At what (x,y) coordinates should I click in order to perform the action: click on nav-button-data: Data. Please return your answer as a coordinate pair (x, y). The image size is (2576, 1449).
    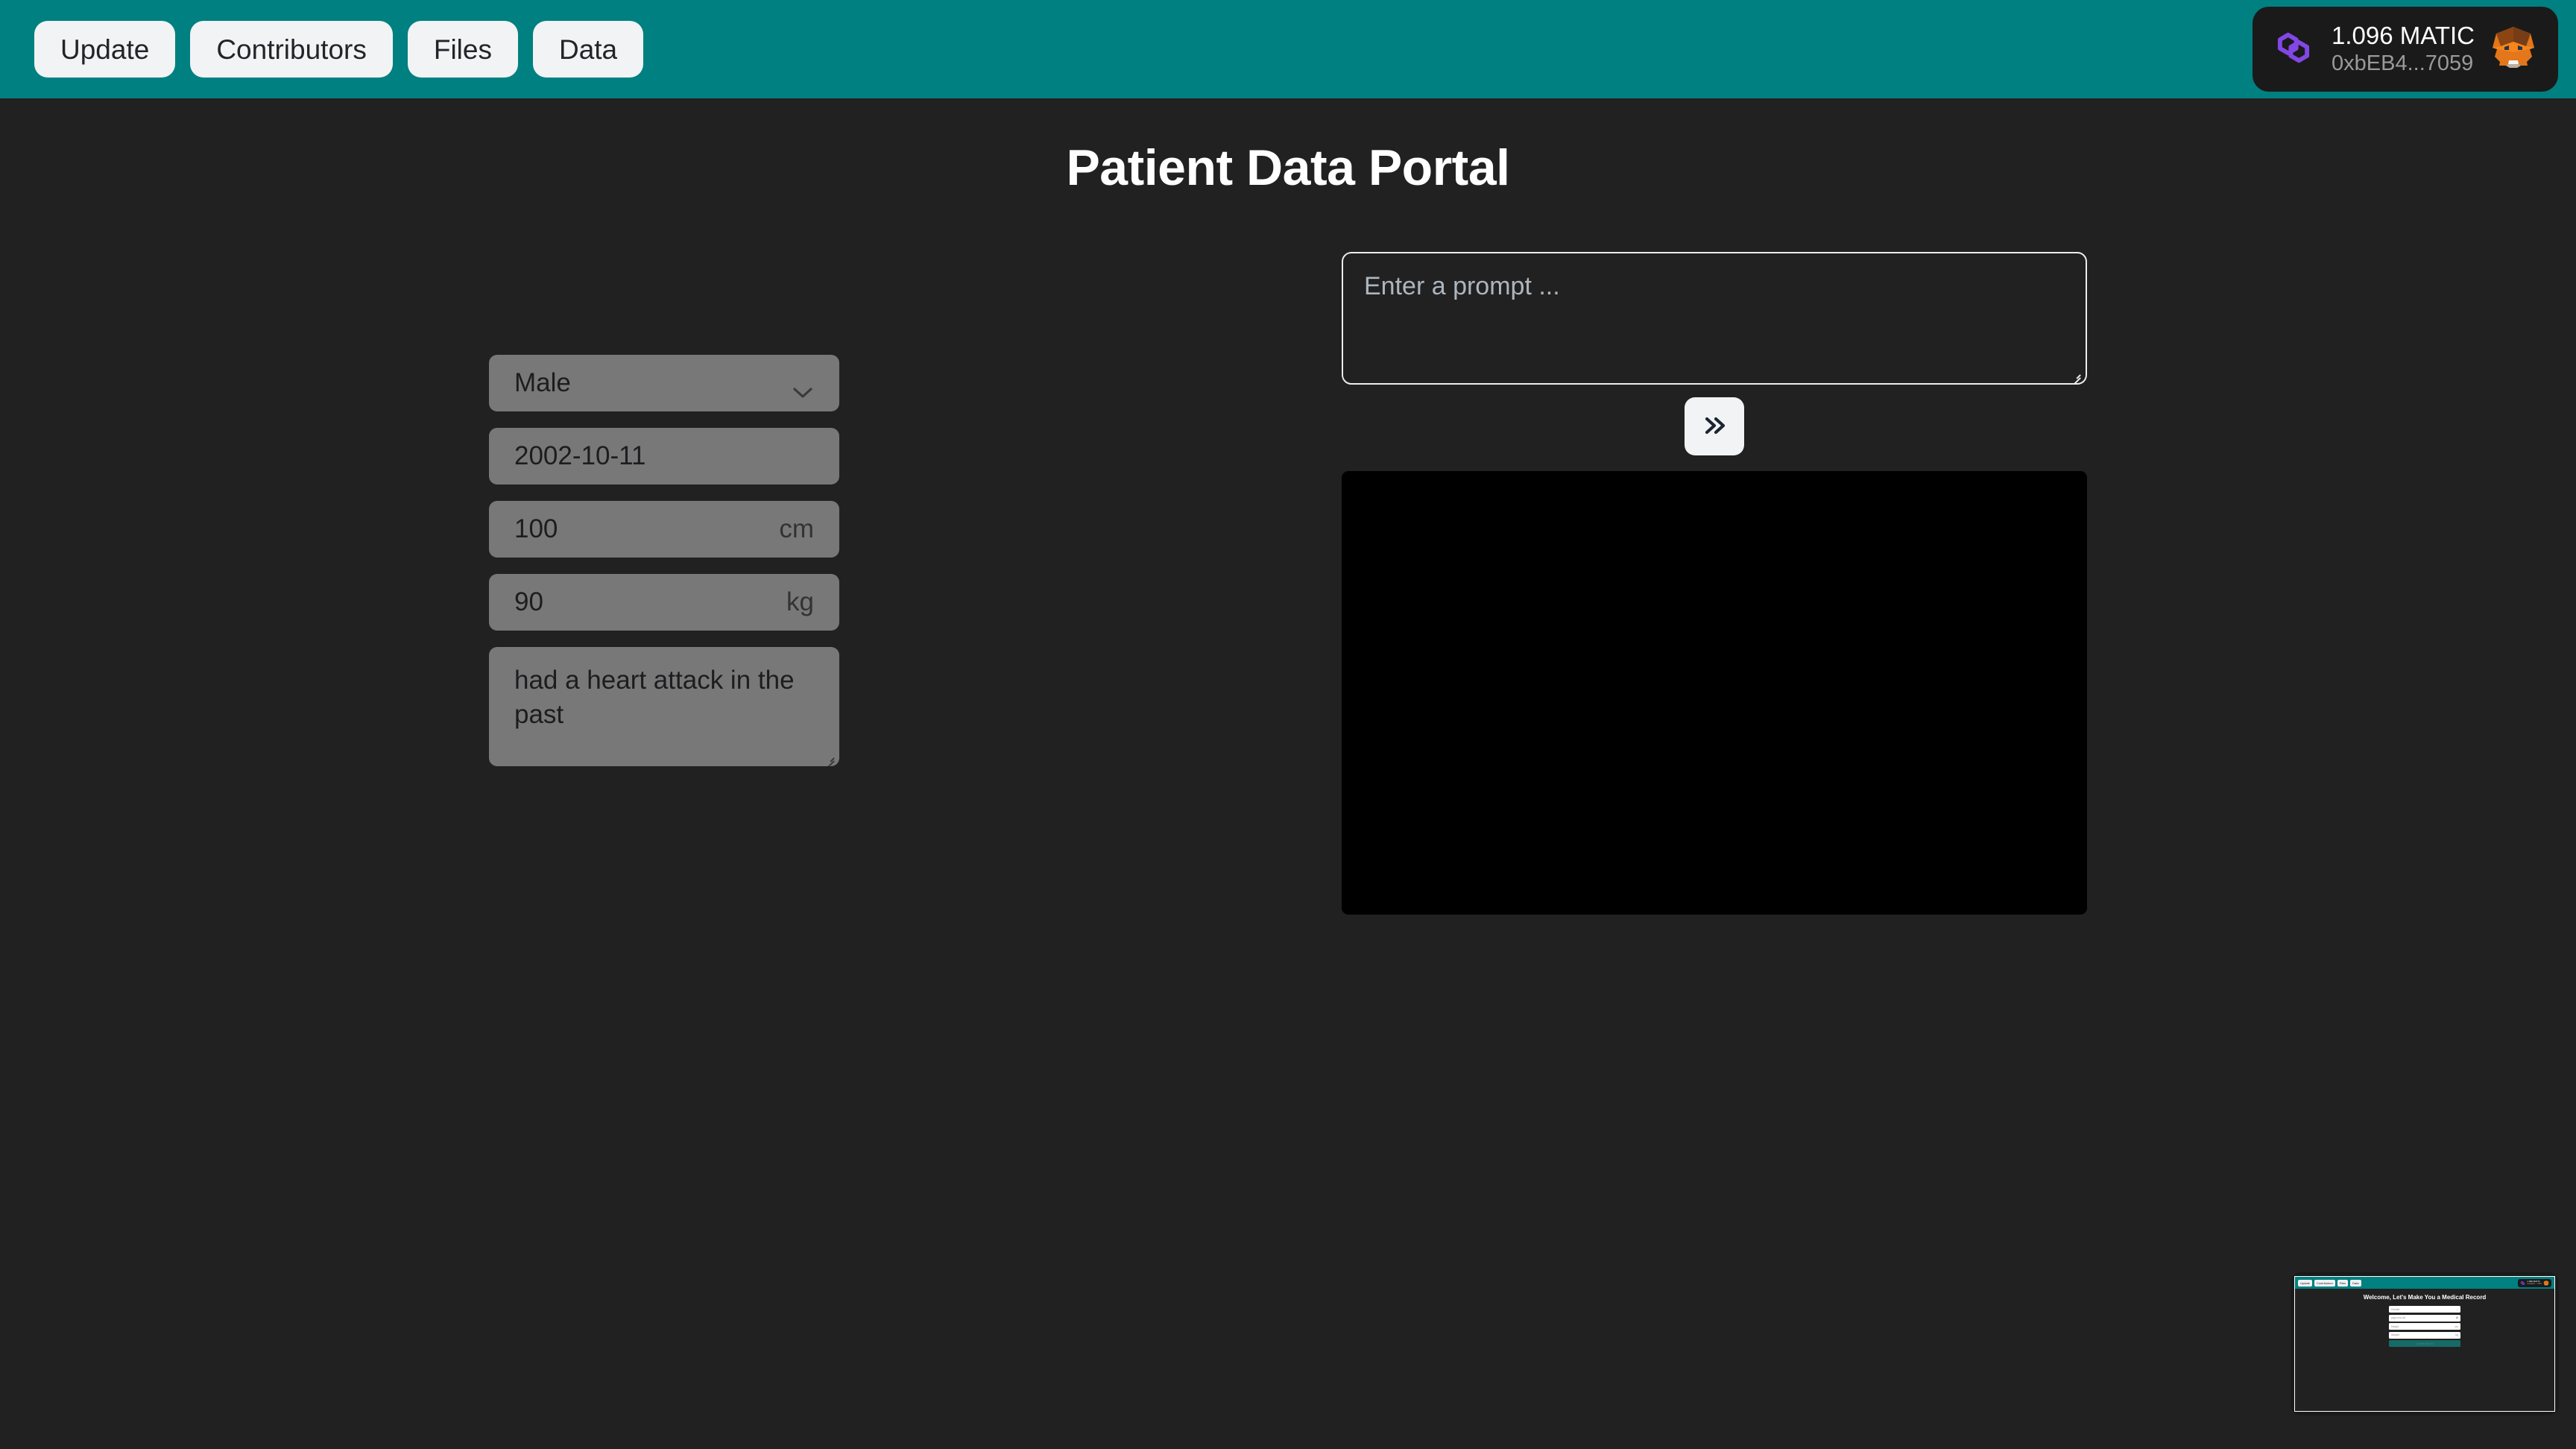
    Looking at the image, I should click on (588, 50).